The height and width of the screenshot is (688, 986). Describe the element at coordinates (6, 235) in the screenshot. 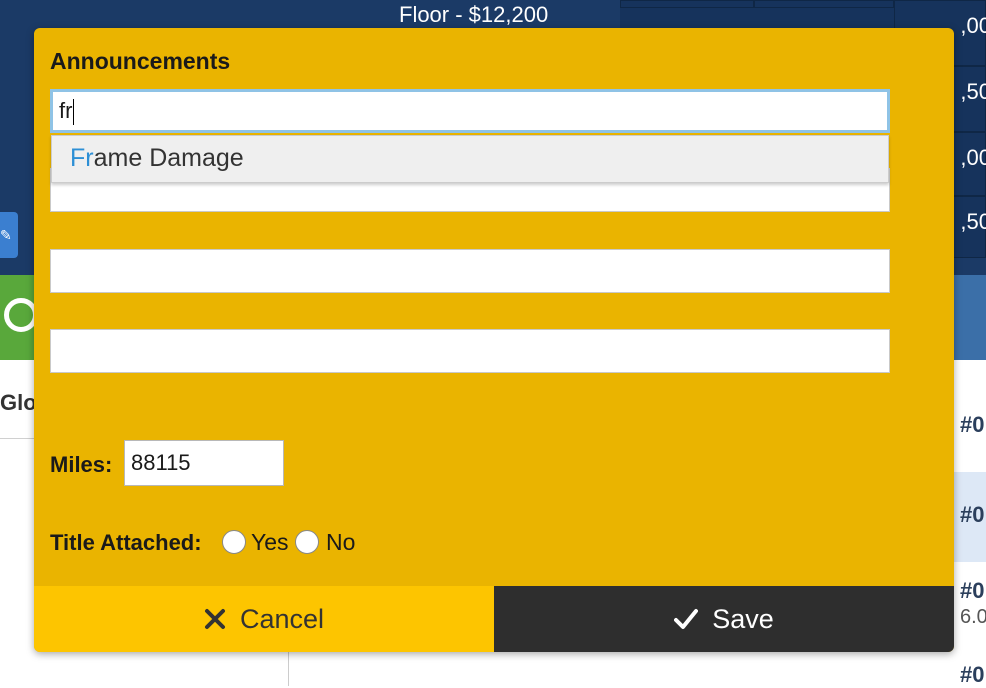

I see `pencil-icon: ✎` at that location.